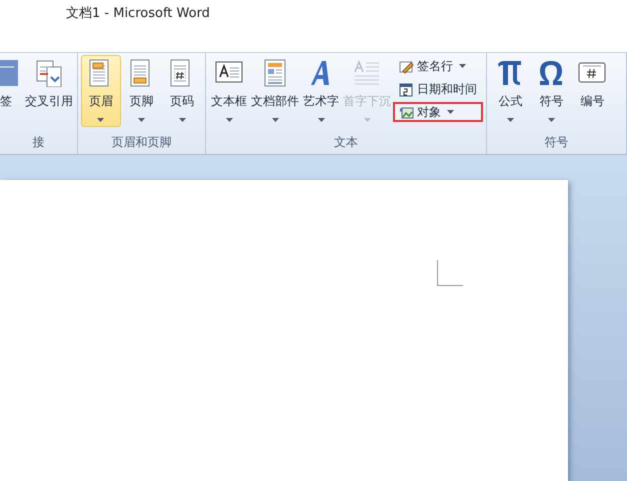 The width and height of the screenshot is (627, 481). What do you see at coordinates (367, 73) in the screenshot?
I see `drop-cap-icon` at bounding box center [367, 73].